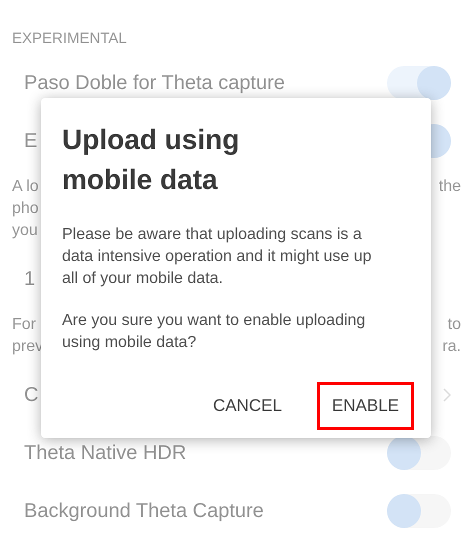 Image resolution: width=473 pixels, height=536 pixels. I want to click on description-text: prev, so click(28, 347).